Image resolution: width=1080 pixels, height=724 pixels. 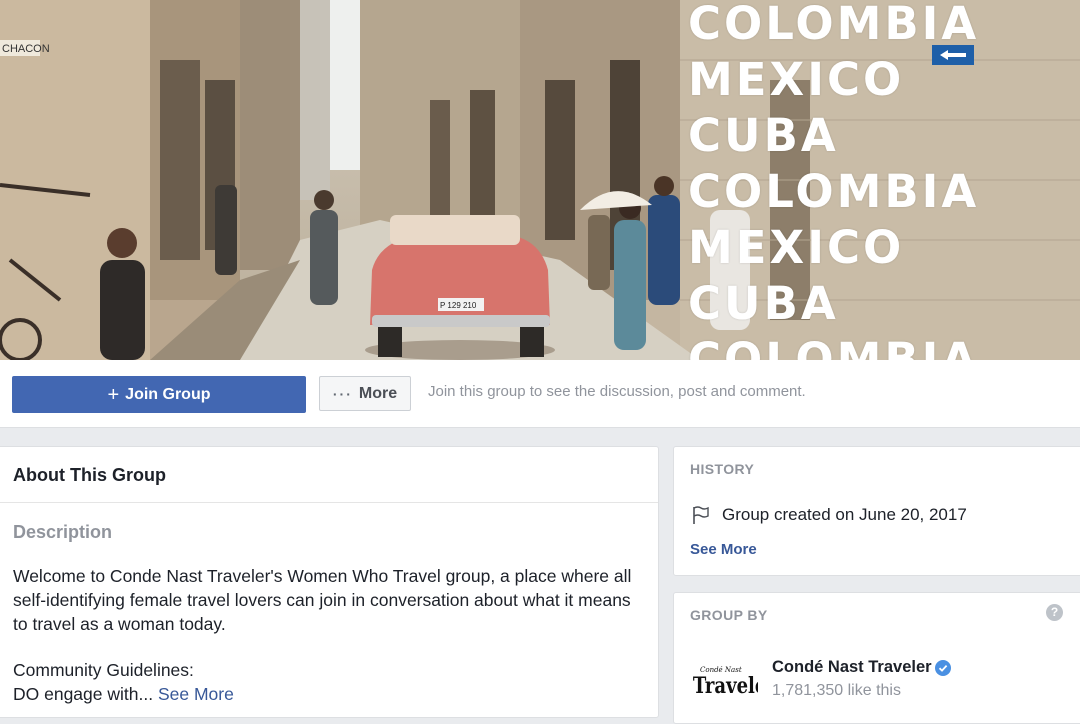 I want to click on svg-text: Traveler, so click(x=725, y=685).